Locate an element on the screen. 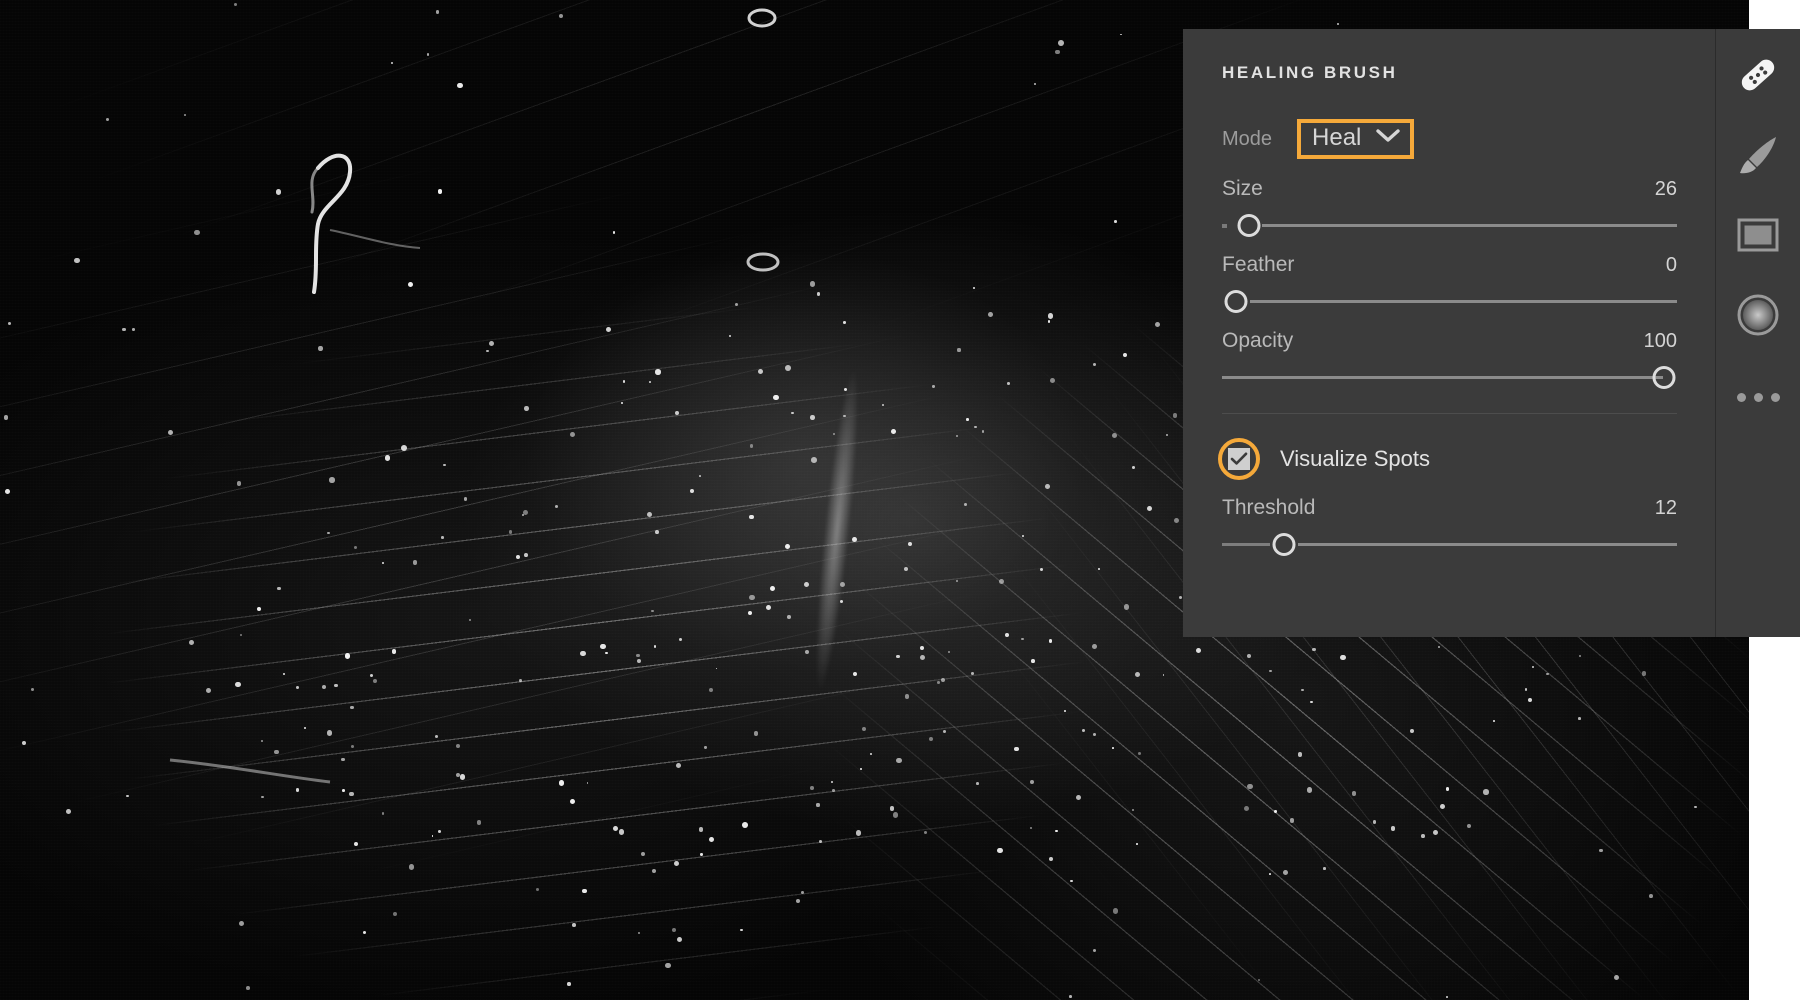 This screenshot has height=1000, width=1800. radial-gradient-tool is located at coordinates (1758, 317).